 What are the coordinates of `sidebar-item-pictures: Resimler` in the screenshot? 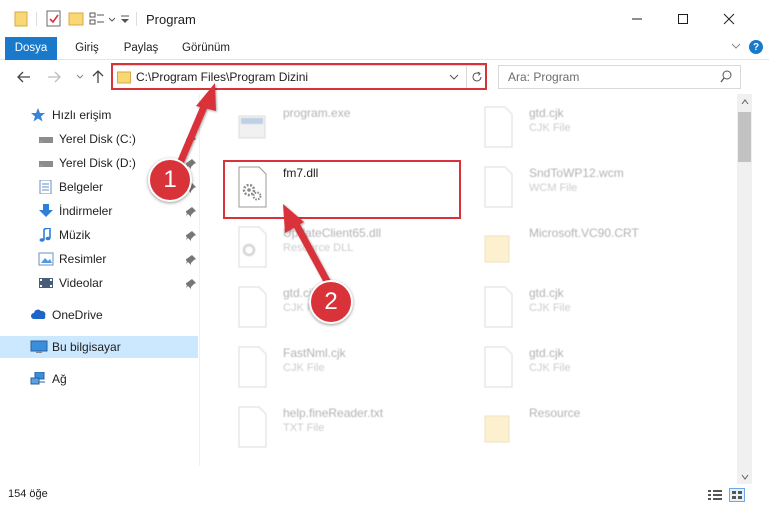 It's located at (99, 259).